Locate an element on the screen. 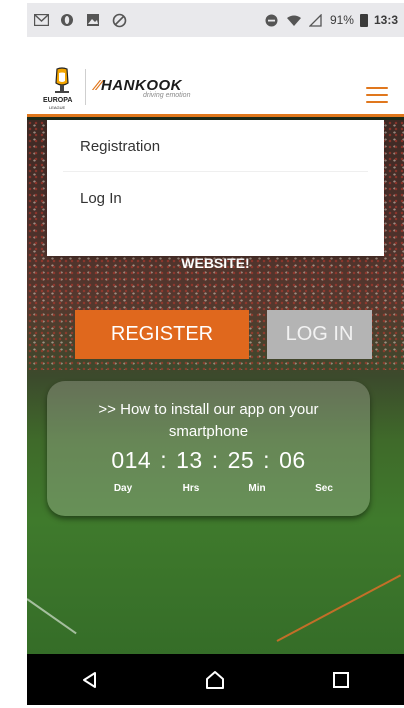 This screenshot has width=404, height=708. sec-label: Sec is located at coordinates (324, 488).